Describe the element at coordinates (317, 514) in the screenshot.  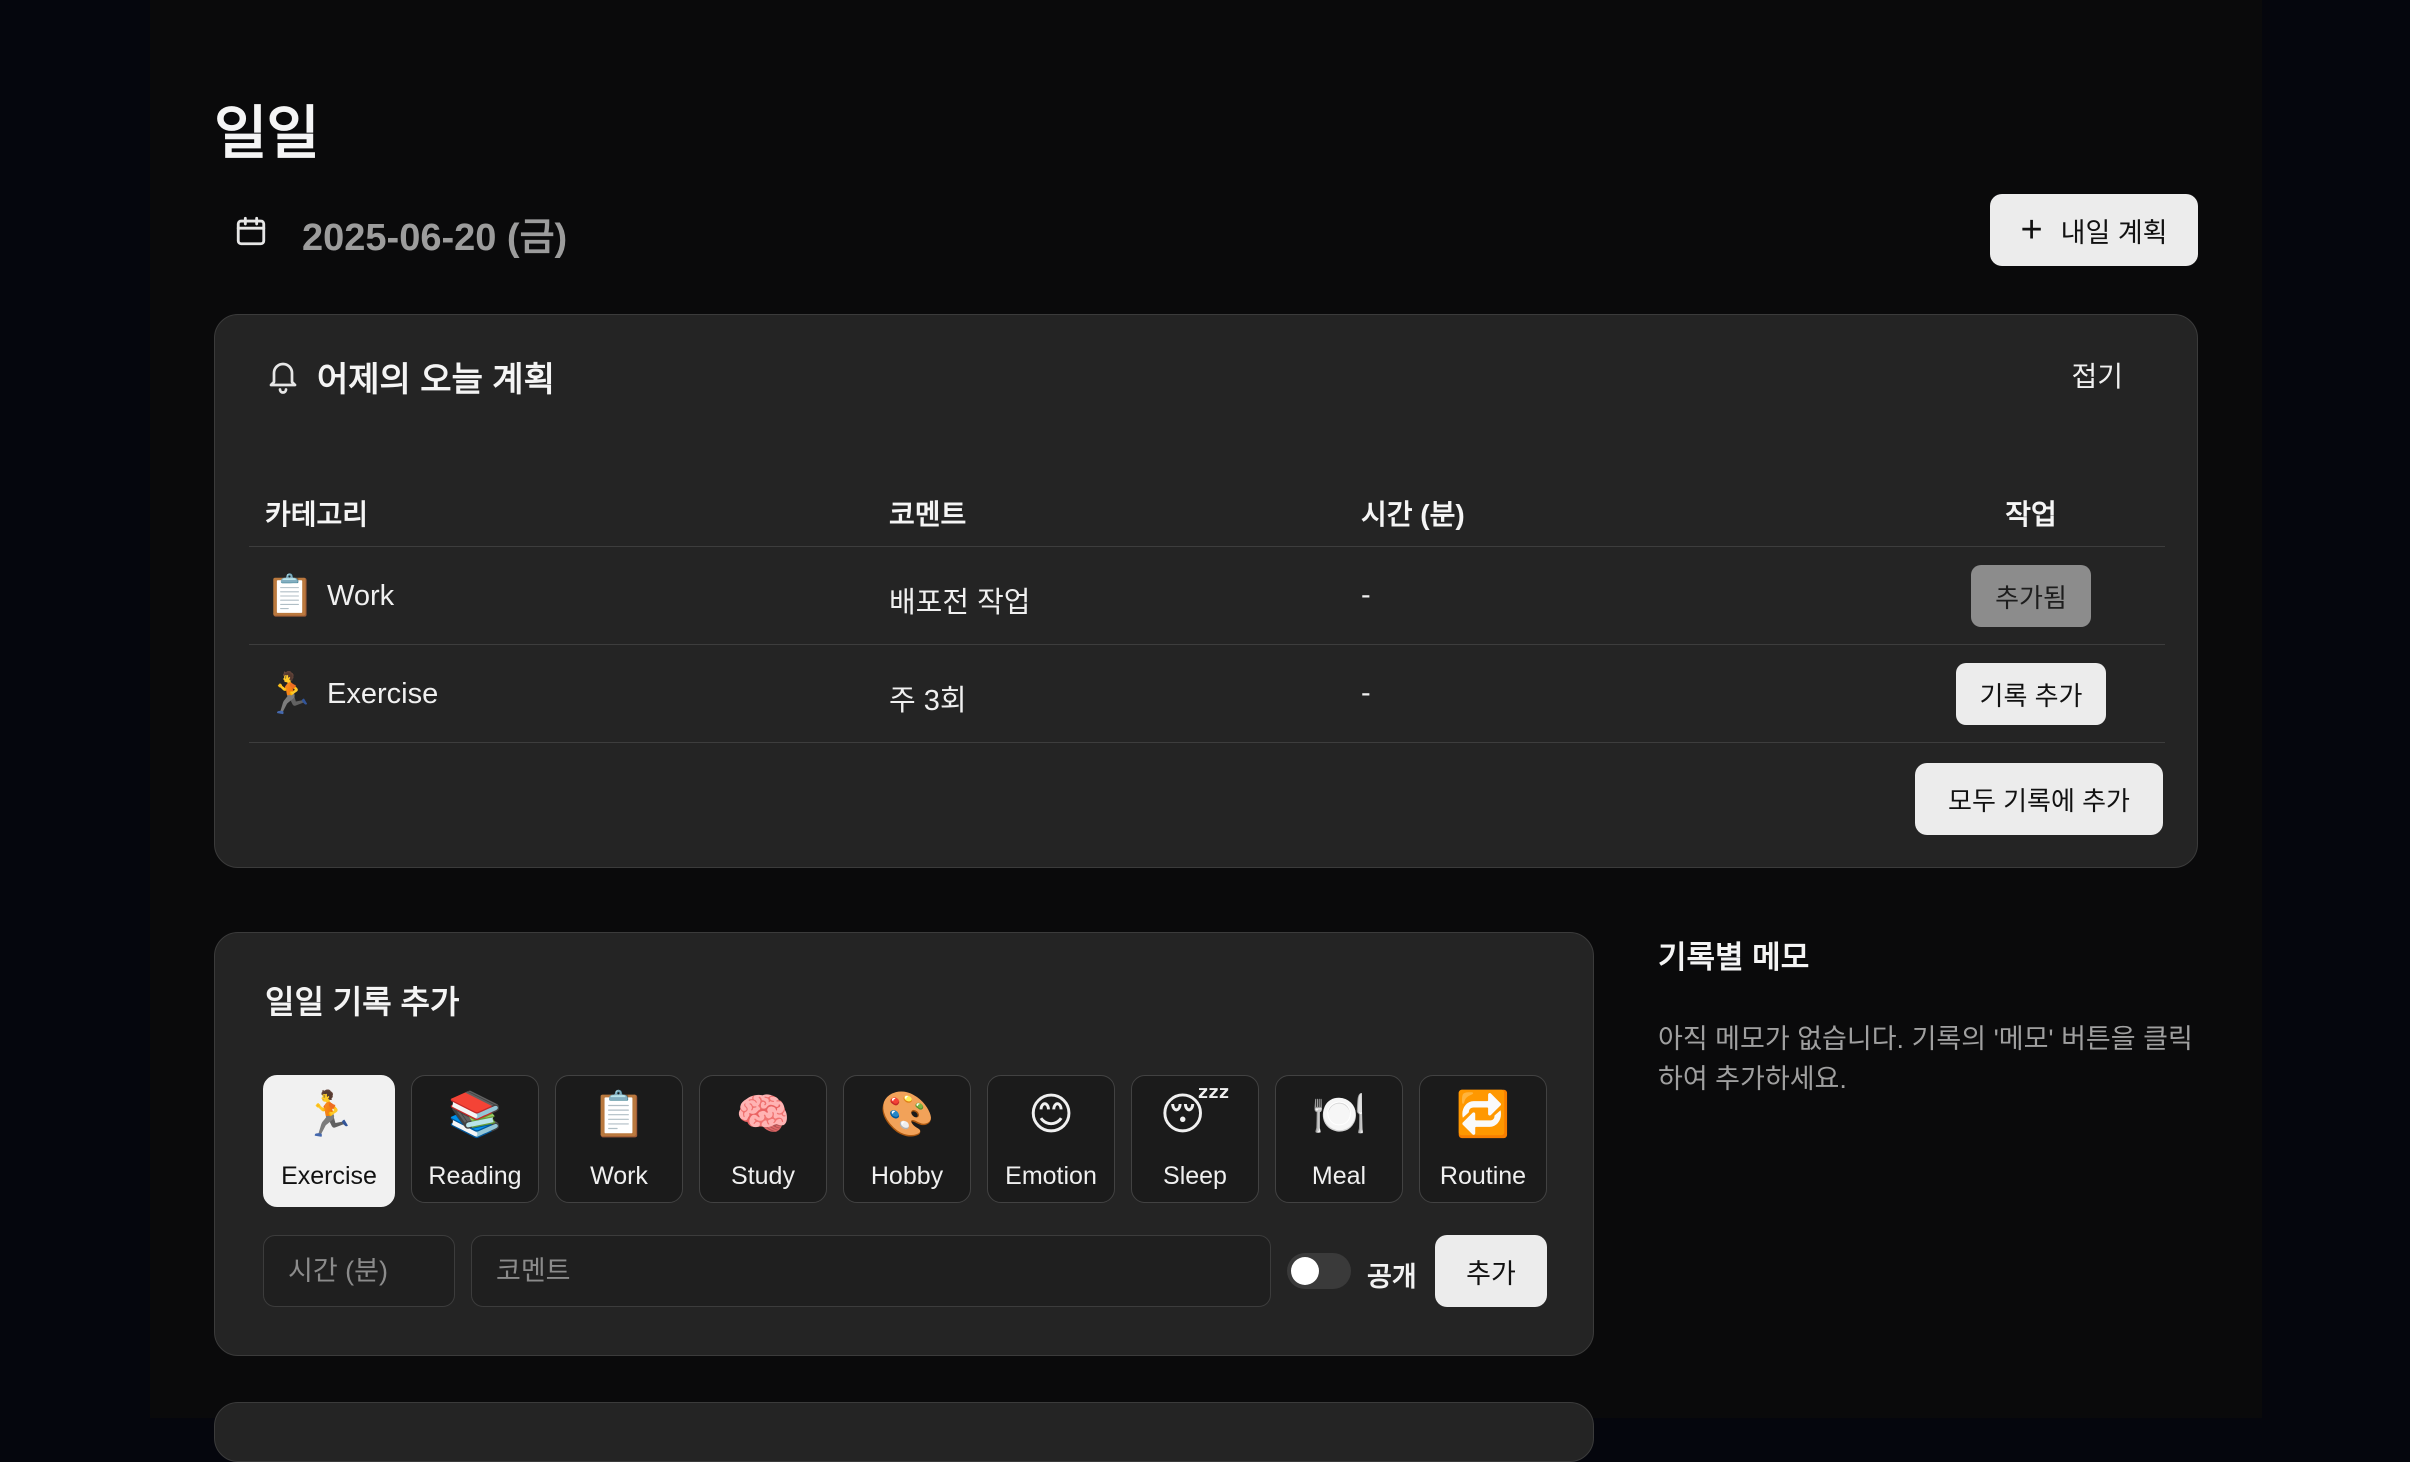
I see `column-header-category: 카테고리` at that location.